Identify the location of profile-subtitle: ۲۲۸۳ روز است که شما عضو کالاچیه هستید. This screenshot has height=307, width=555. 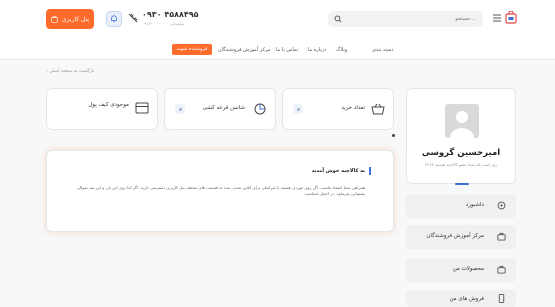
(461, 164).